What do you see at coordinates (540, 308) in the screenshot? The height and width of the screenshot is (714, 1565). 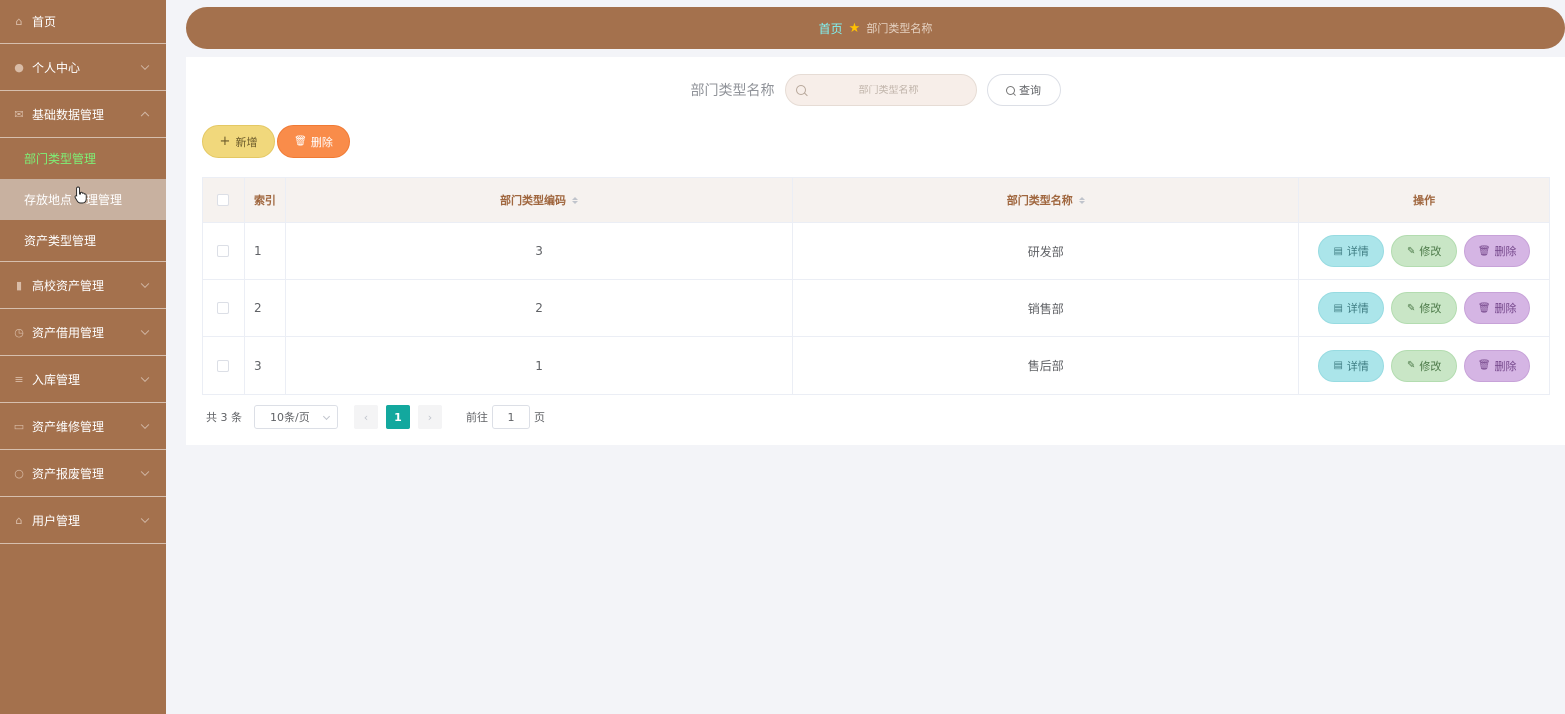 I see `row-code: 2` at bounding box center [540, 308].